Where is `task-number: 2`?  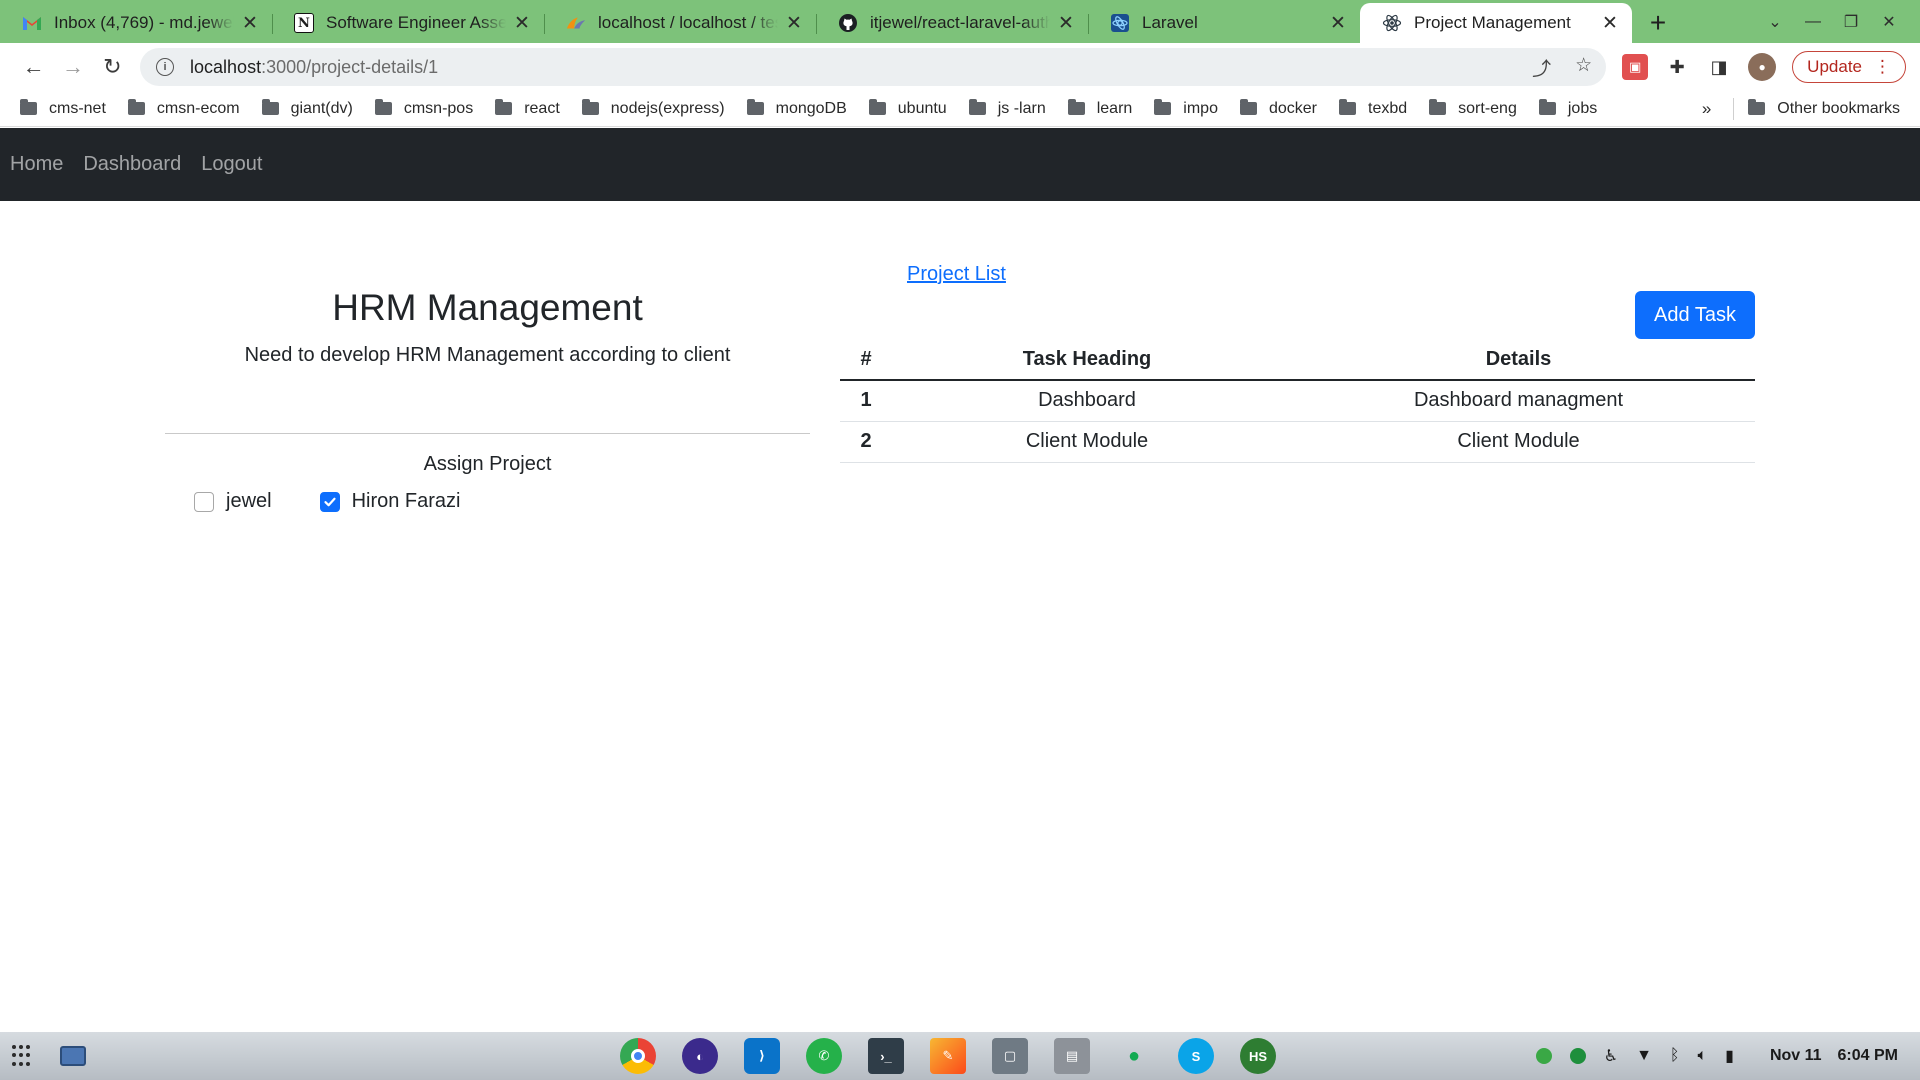
task-number: 2 is located at coordinates (866, 442).